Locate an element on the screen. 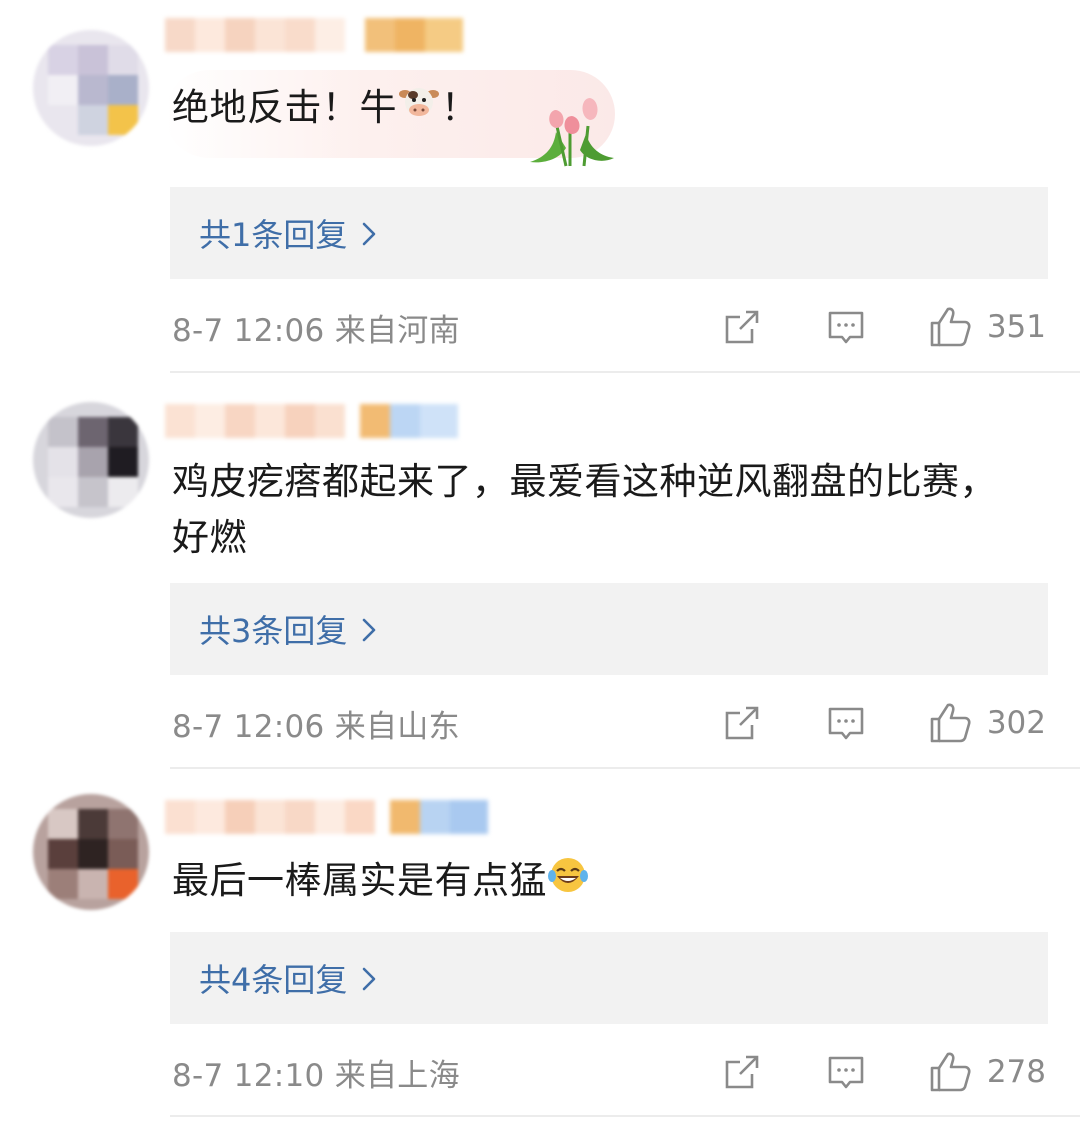 This screenshot has width=1080, height=1121. tulip-sticker-icon is located at coordinates (571, 131).